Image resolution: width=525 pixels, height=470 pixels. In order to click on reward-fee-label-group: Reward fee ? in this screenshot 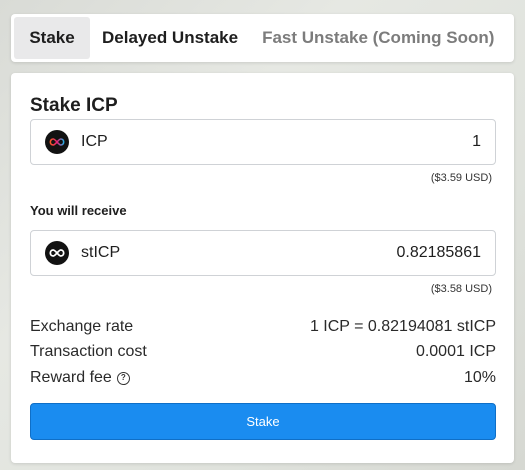, I will do `click(80, 378)`.